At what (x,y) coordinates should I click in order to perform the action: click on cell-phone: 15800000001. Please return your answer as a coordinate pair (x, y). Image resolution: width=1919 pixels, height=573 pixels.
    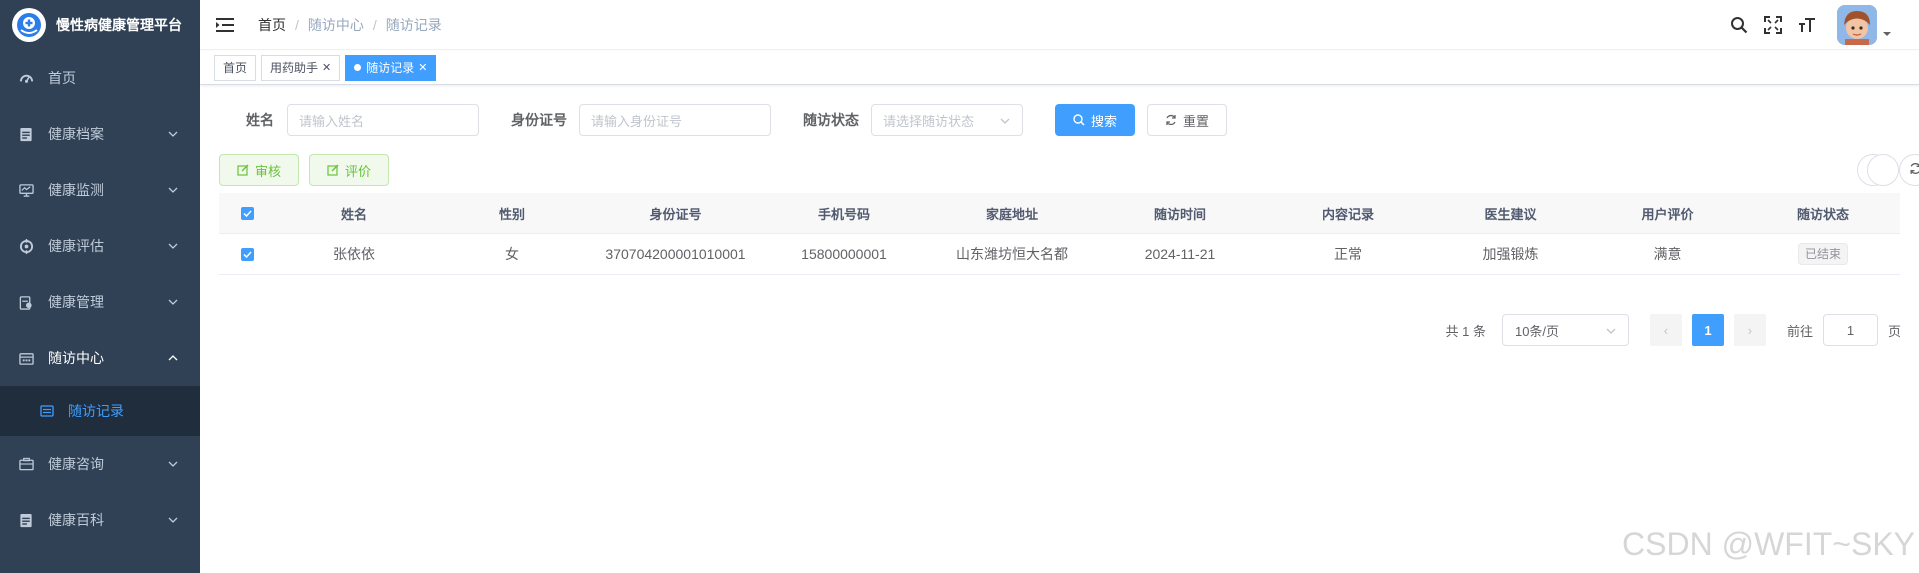
    Looking at the image, I should click on (844, 254).